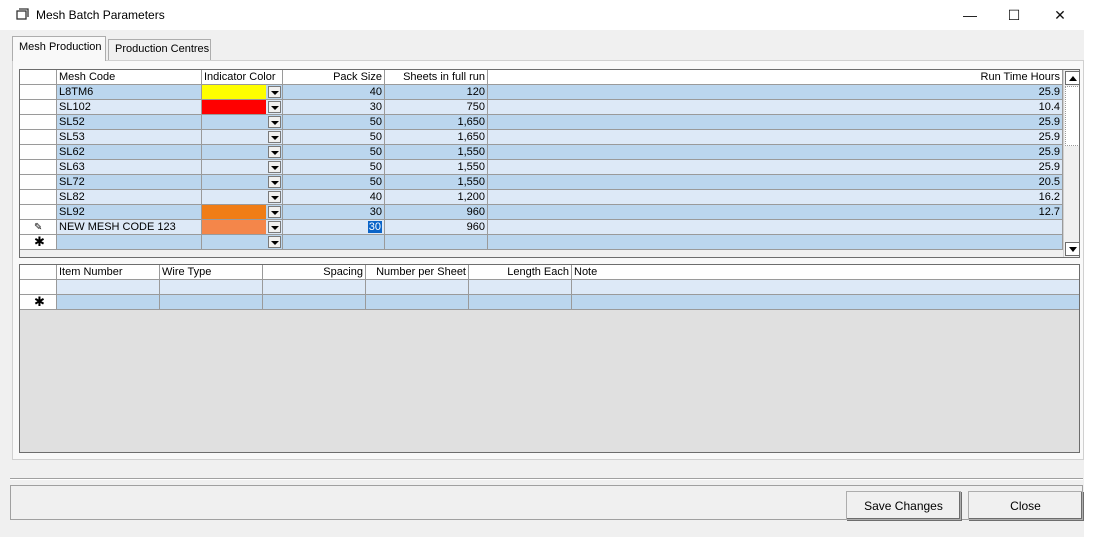 This screenshot has width=1107, height=537. What do you see at coordinates (775, 212) in the screenshot?
I see `run-time-cell: 12.7` at bounding box center [775, 212].